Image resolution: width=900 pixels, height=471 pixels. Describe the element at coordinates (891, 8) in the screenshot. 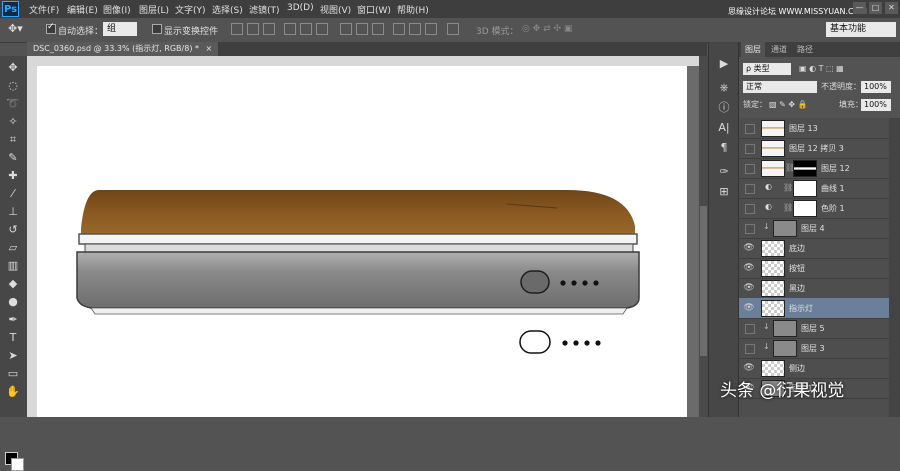

I see `close-button: ✕` at that location.